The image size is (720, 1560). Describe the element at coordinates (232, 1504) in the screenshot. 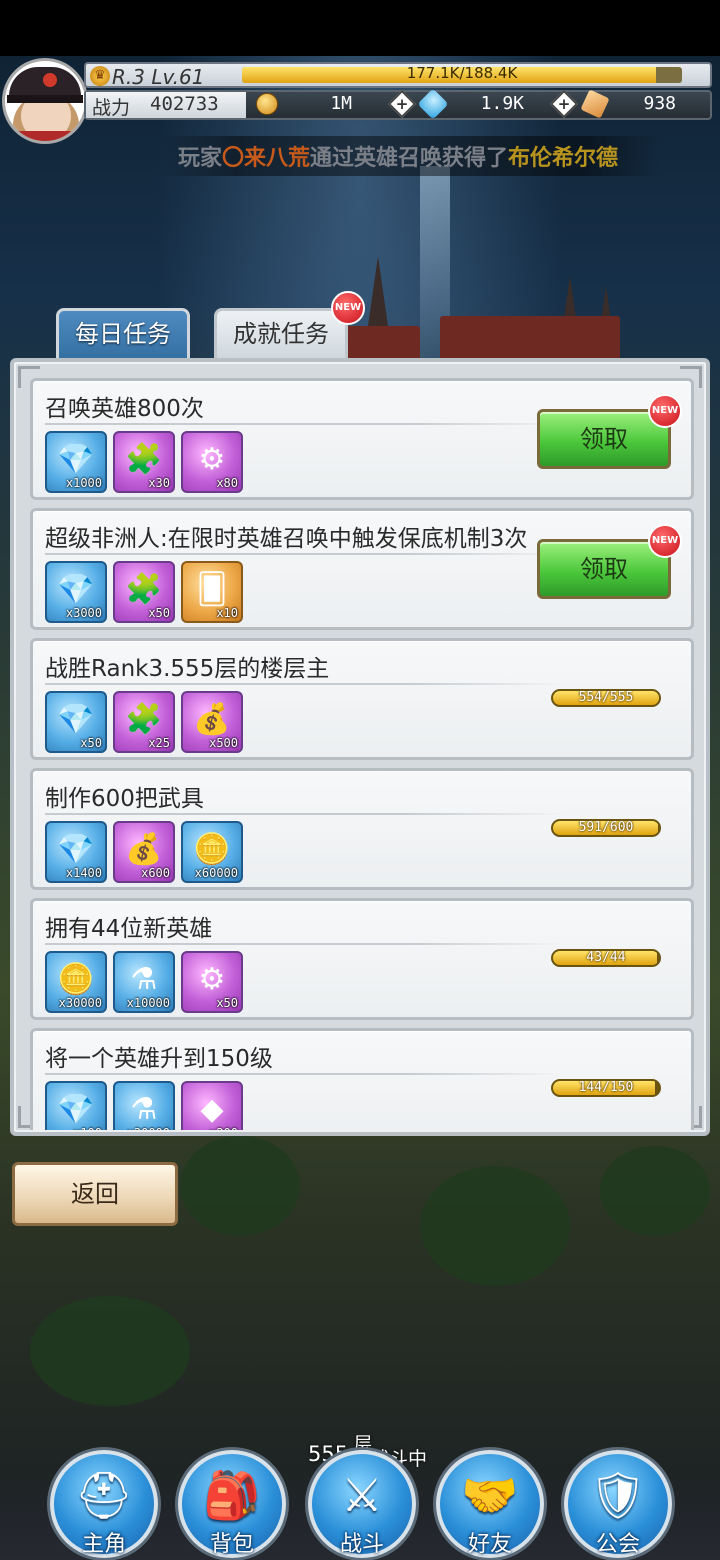

I see `nav-backpack: 🎒 背包` at that location.